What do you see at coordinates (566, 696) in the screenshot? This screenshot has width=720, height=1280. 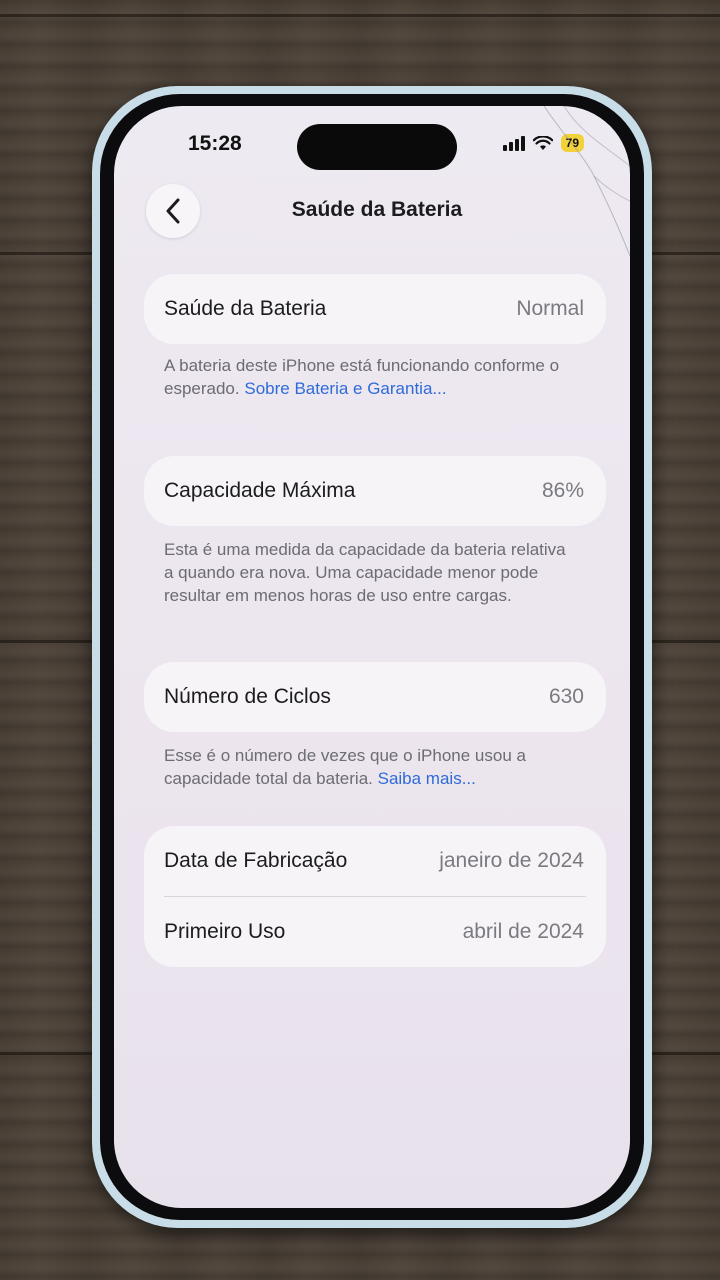 I see `cycle-count-value: 630` at bounding box center [566, 696].